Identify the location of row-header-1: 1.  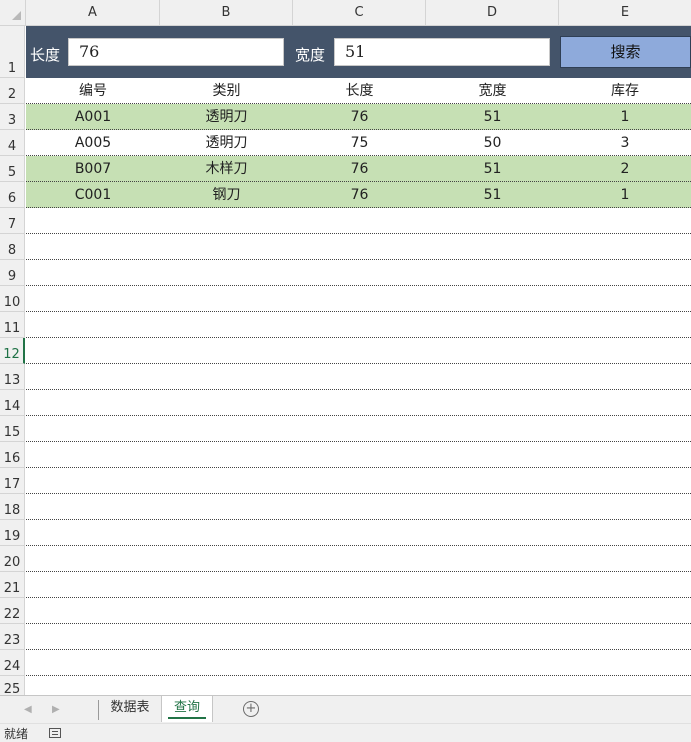
(12, 52).